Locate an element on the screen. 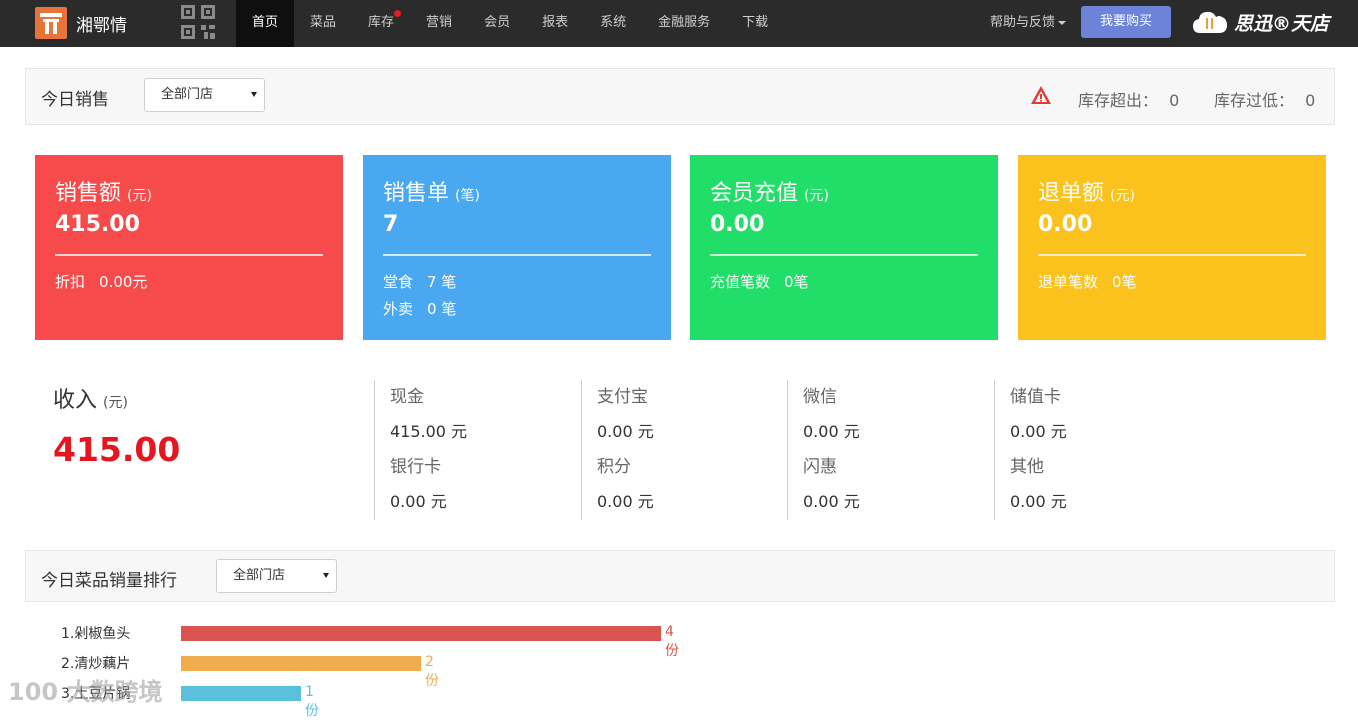  payment-column: 现金 415.00 元 银行卡 0.00 元 is located at coordinates (477, 450).